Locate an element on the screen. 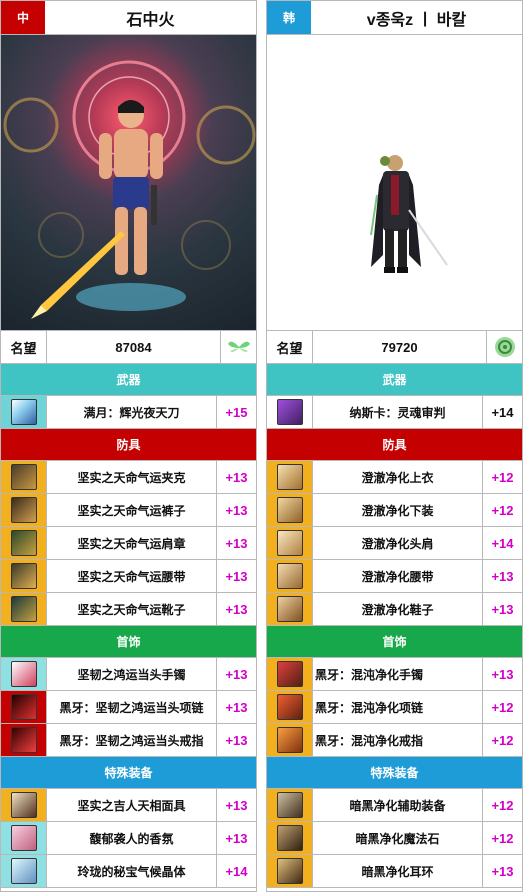  item-name: 坚实之吉人天相面具 is located at coordinates (131, 805).